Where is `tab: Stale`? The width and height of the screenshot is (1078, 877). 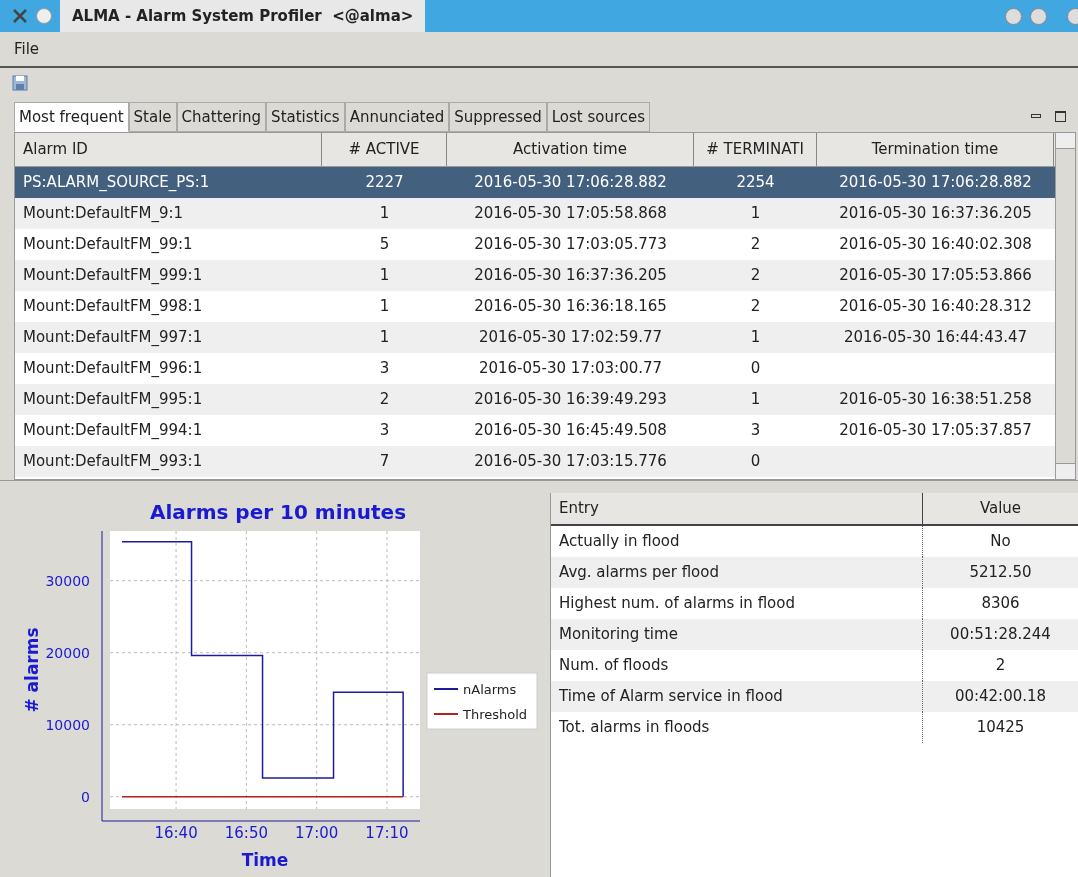
tab: Stale is located at coordinates (152, 117).